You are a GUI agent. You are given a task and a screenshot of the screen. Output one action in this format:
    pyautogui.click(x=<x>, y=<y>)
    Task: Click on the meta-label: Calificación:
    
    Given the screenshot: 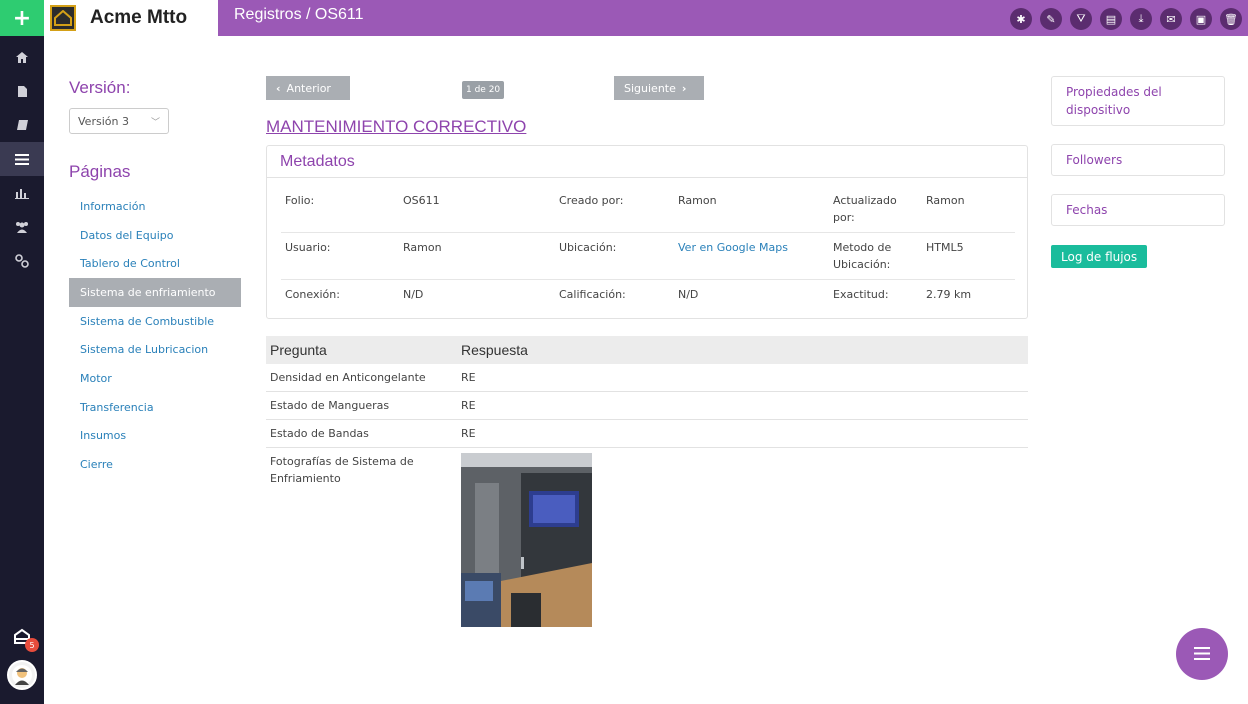 What is the action you would take?
    pyautogui.click(x=592, y=294)
    